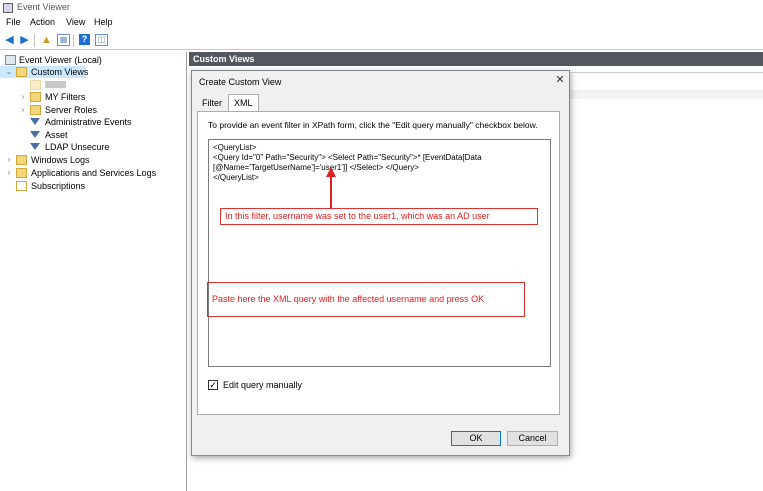  What do you see at coordinates (71, 110) in the screenshot?
I see `tree-node-label: Server Roles` at bounding box center [71, 110].